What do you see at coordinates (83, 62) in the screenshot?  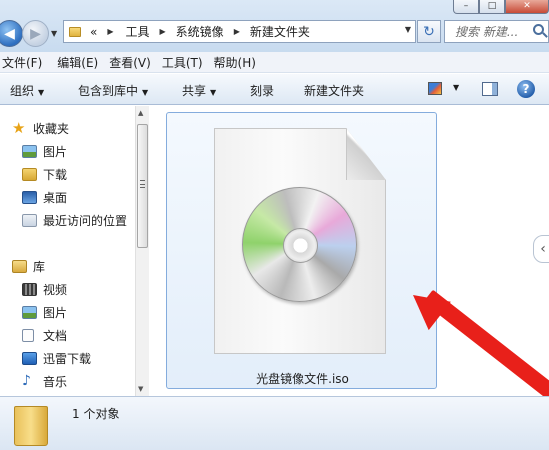 I see `menu-edit: 编辑(E)` at bounding box center [83, 62].